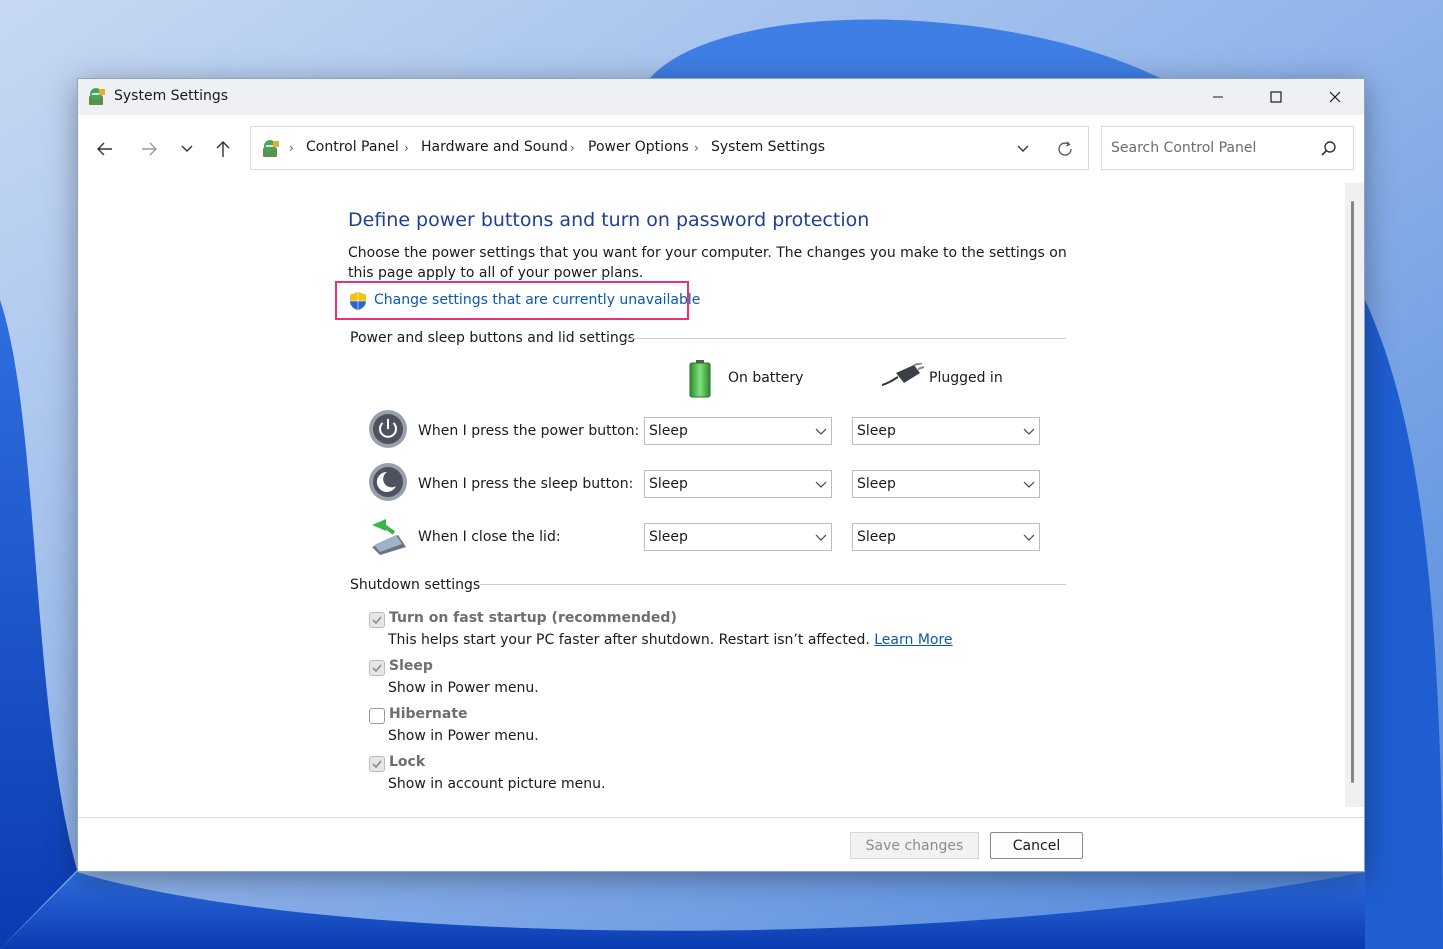 The image size is (1443, 949). I want to click on forward-button, so click(149, 149).